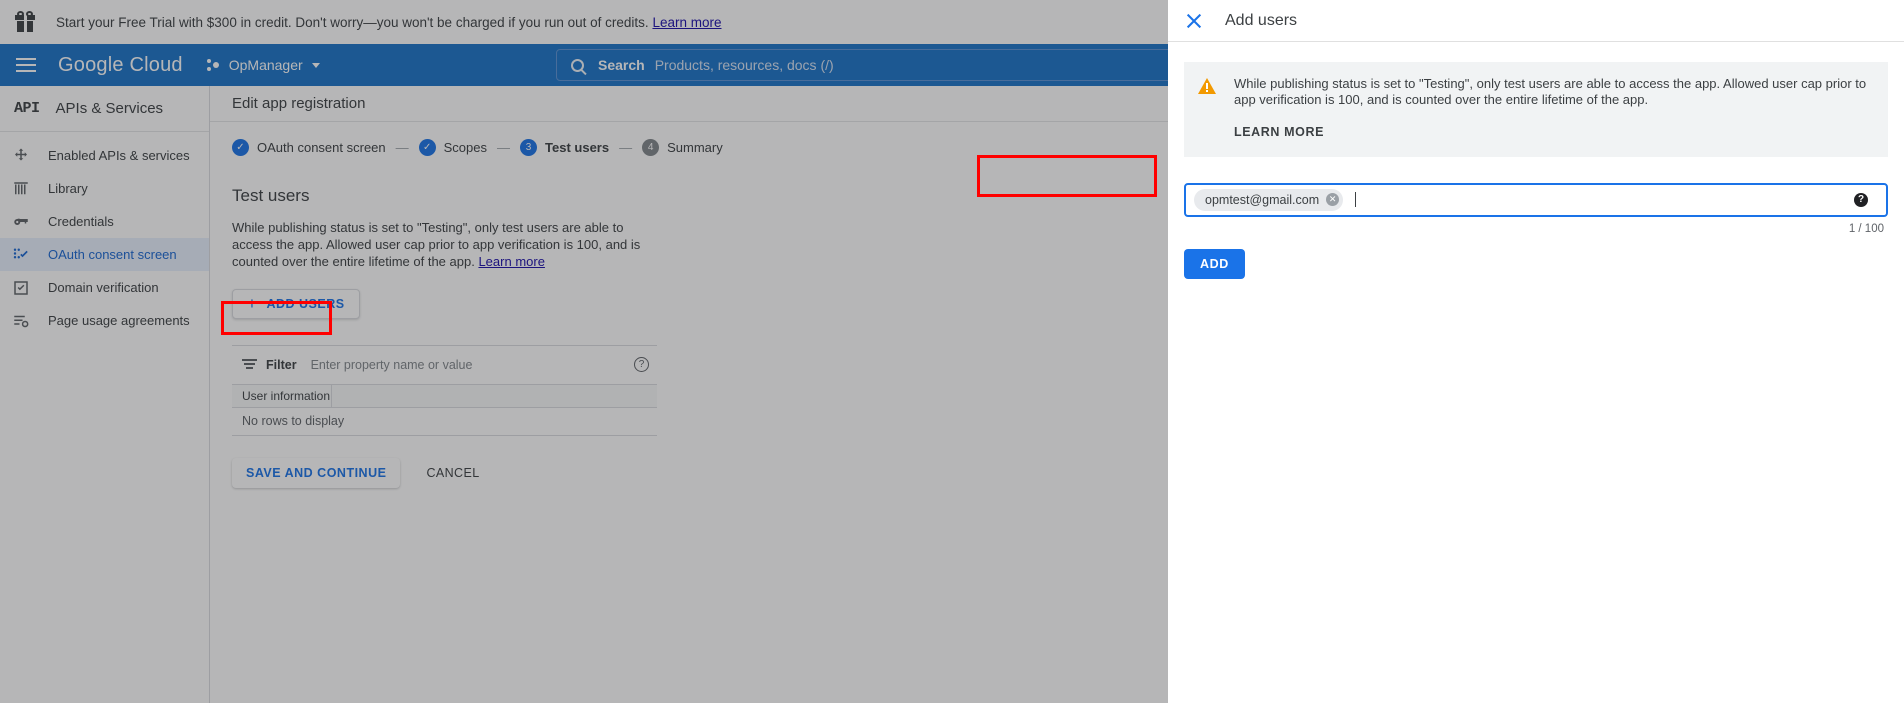 The image size is (1904, 703). What do you see at coordinates (1861, 199) in the screenshot?
I see `help-icon: ?` at bounding box center [1861, 199].